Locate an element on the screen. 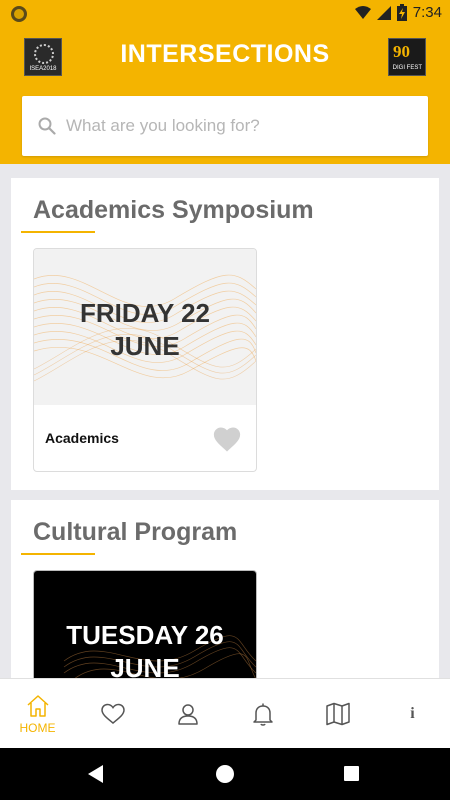  card-footer: Academics is located at coordinates (145, 438).